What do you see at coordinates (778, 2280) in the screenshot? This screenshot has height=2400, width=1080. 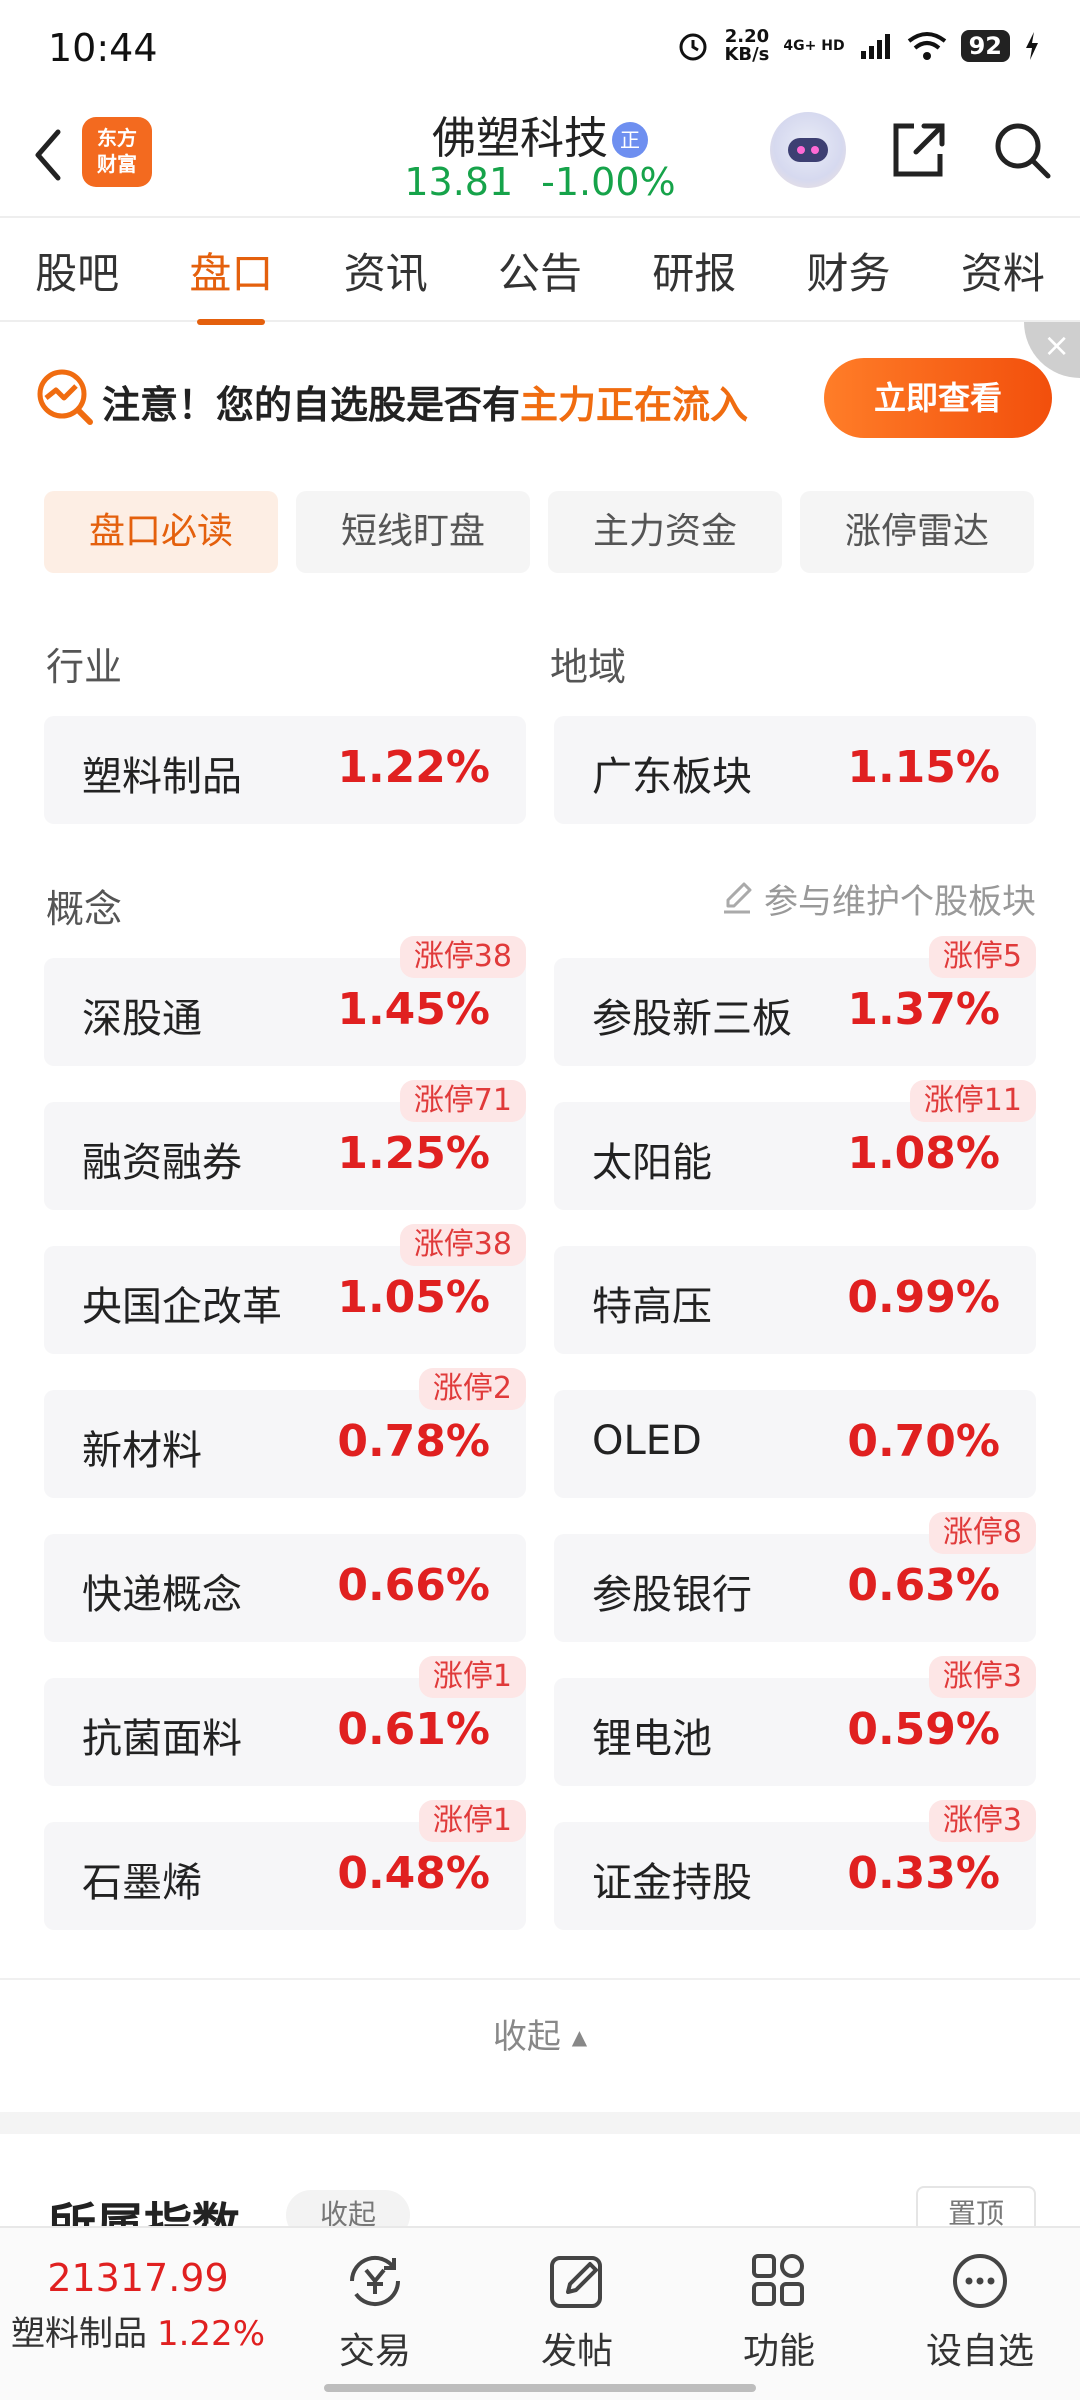 I see `grid-icon` at bounding box center [778, 2280].